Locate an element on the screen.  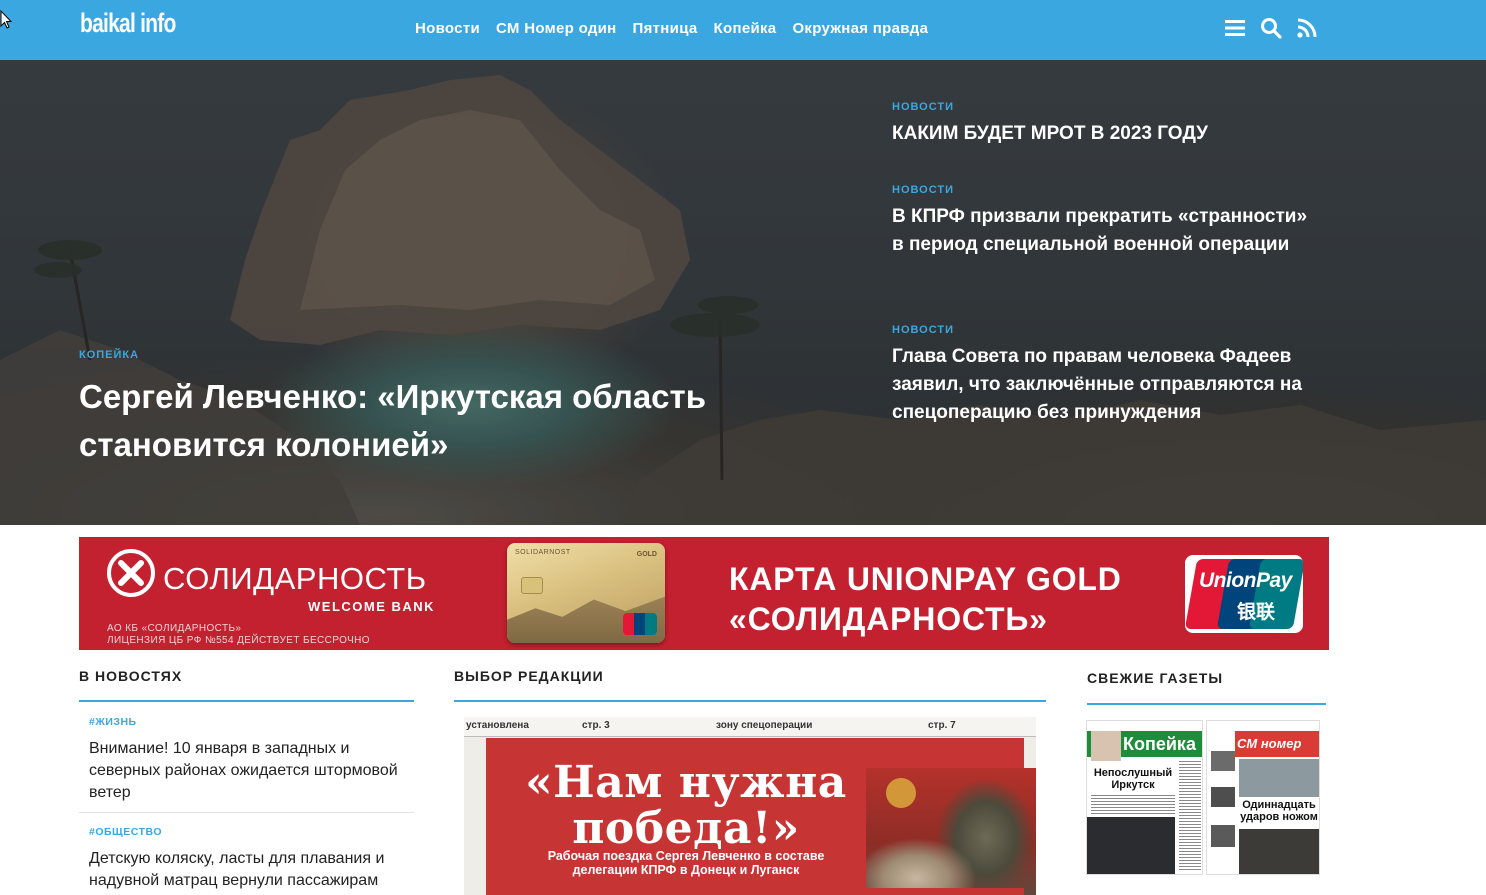
unionpay-logo-chinese: 银联 is located at coordinates (1256, 612).